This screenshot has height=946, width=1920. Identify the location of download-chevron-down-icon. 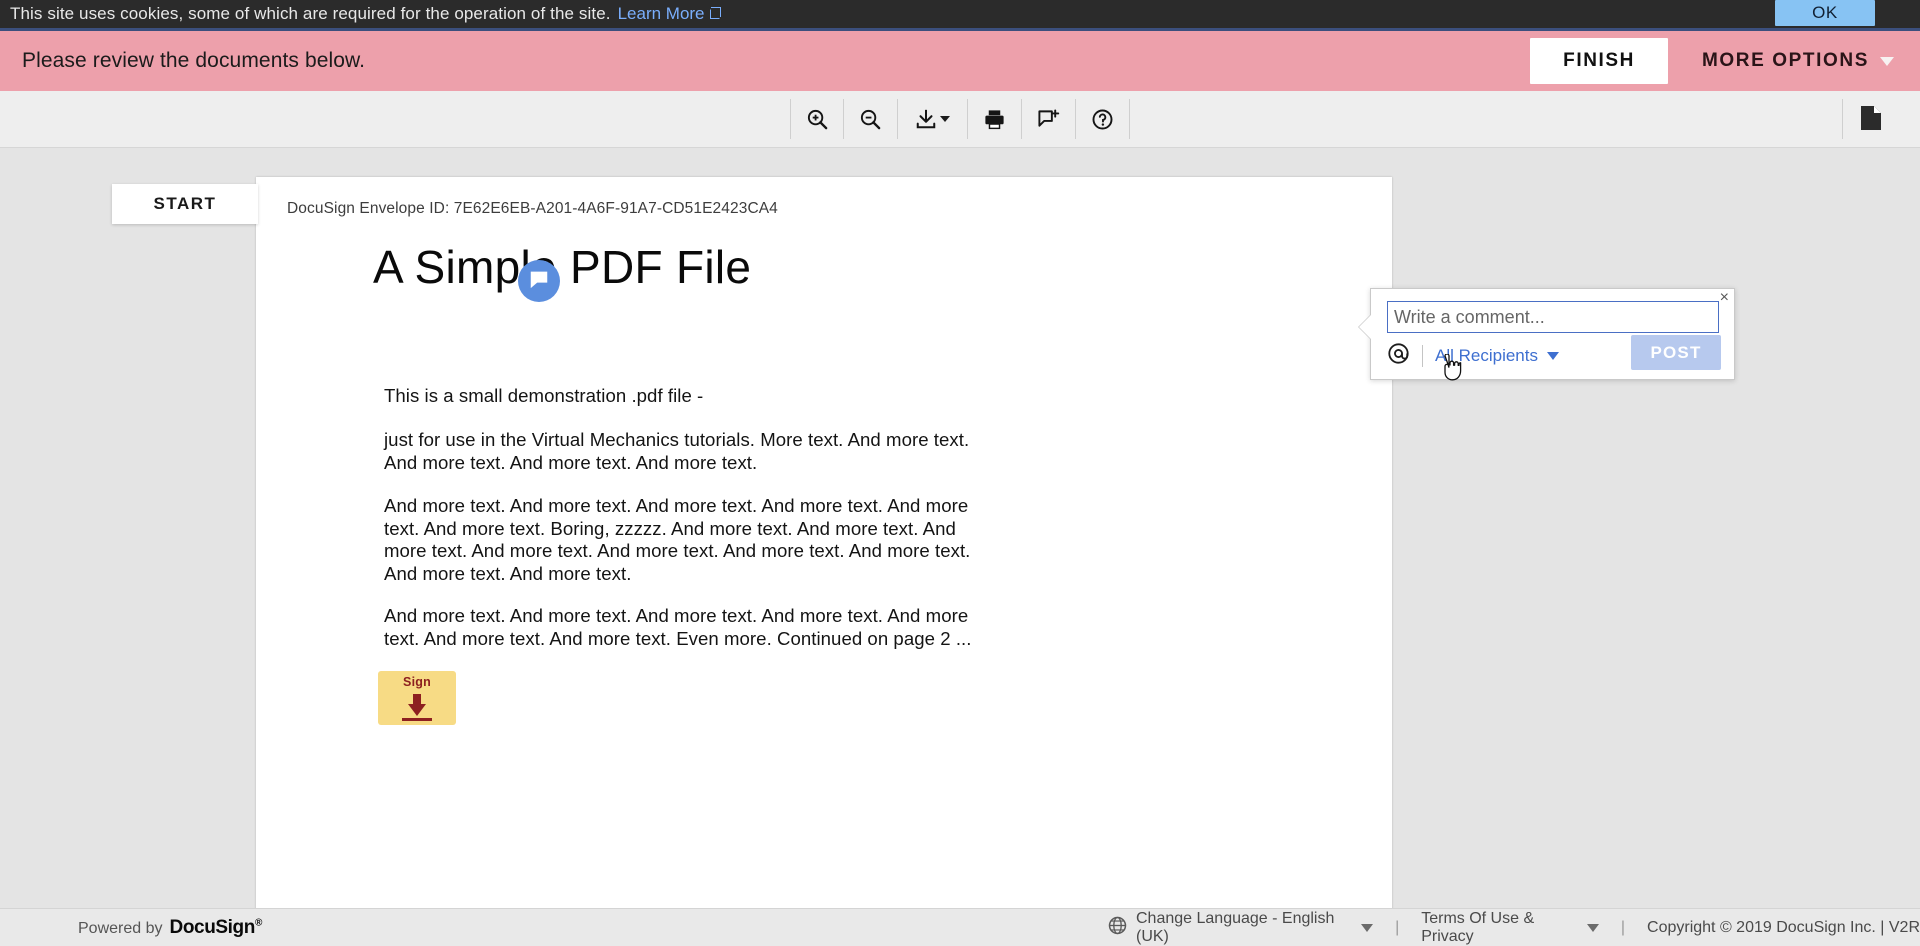
(945, 119).